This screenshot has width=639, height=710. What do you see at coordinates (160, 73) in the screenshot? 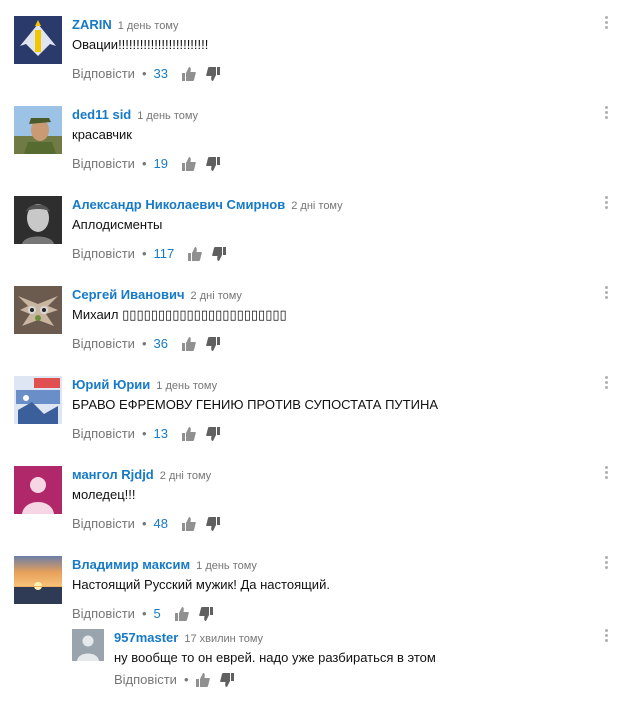
I see `like-count: 33` at bounding box center [160, 73].